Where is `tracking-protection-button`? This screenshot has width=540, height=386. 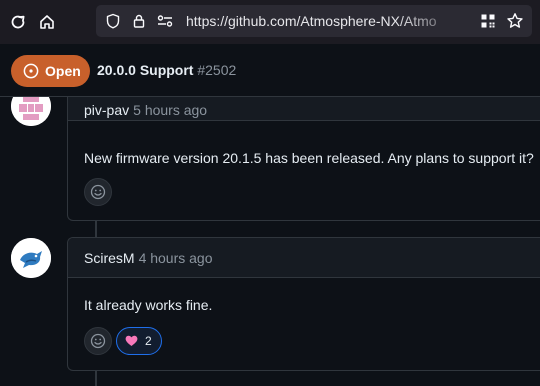 tracking-protection-button is located at coordinates (113, 21).